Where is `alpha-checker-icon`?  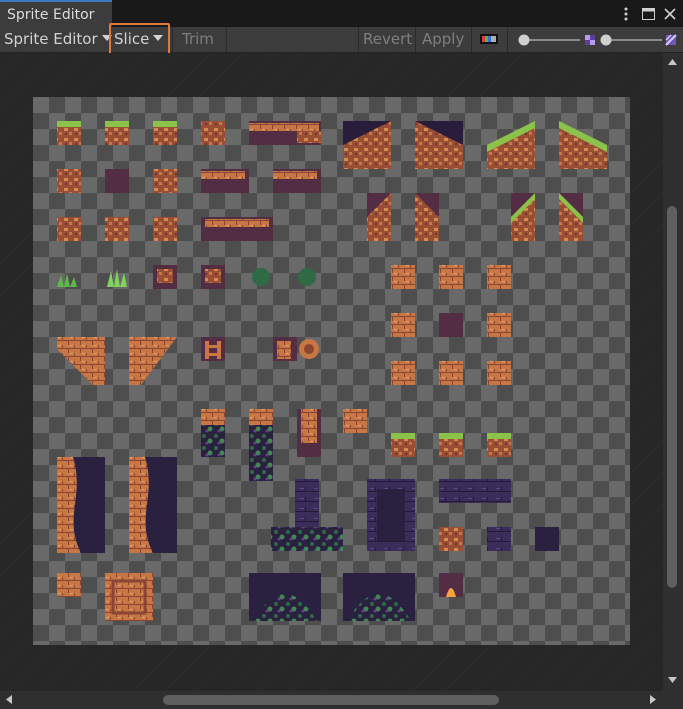
alpha-checker-icon is located at coordinates (671, 40).